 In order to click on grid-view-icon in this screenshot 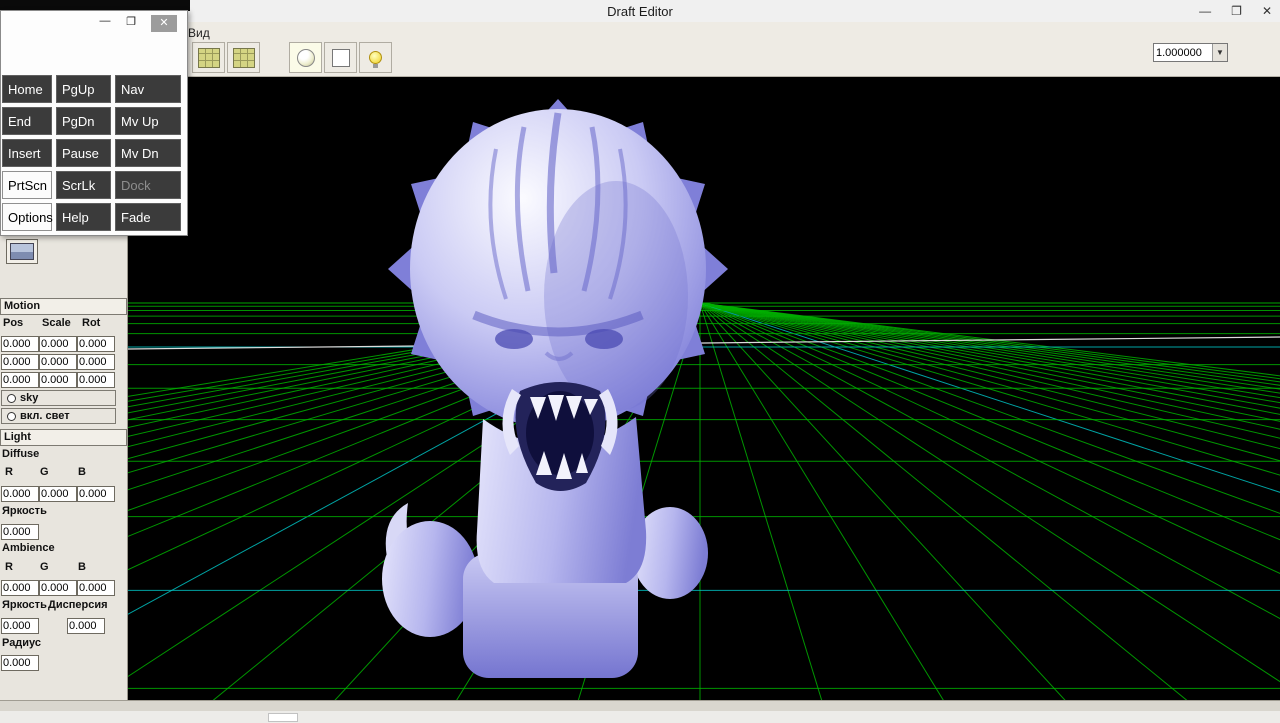, I will do `click(208, 57)`.